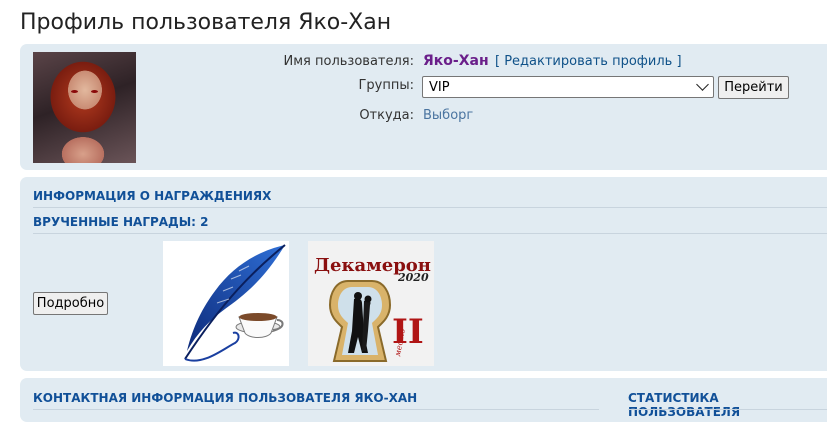 This screenshot has width=827, height=422. I want to click on details-button: Подробно, so click(70, 303).